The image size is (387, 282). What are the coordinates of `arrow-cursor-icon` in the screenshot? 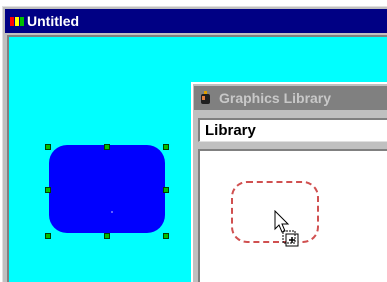 It's located at (286, 228).